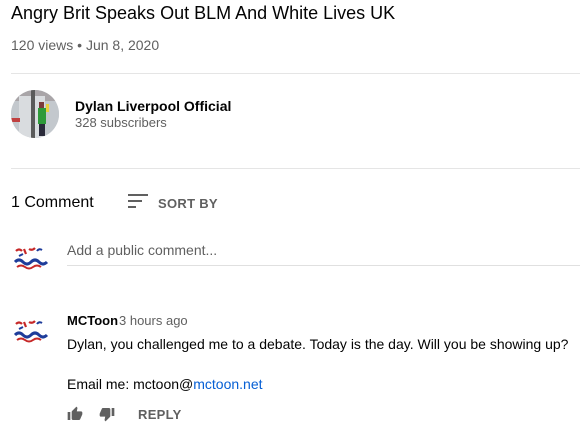 The height and width of the screenshot is (429, 580). Describe the element at coordinates (122, 45) in the screenshot. I see `upload-date: Jun 8, 2020` at that location.